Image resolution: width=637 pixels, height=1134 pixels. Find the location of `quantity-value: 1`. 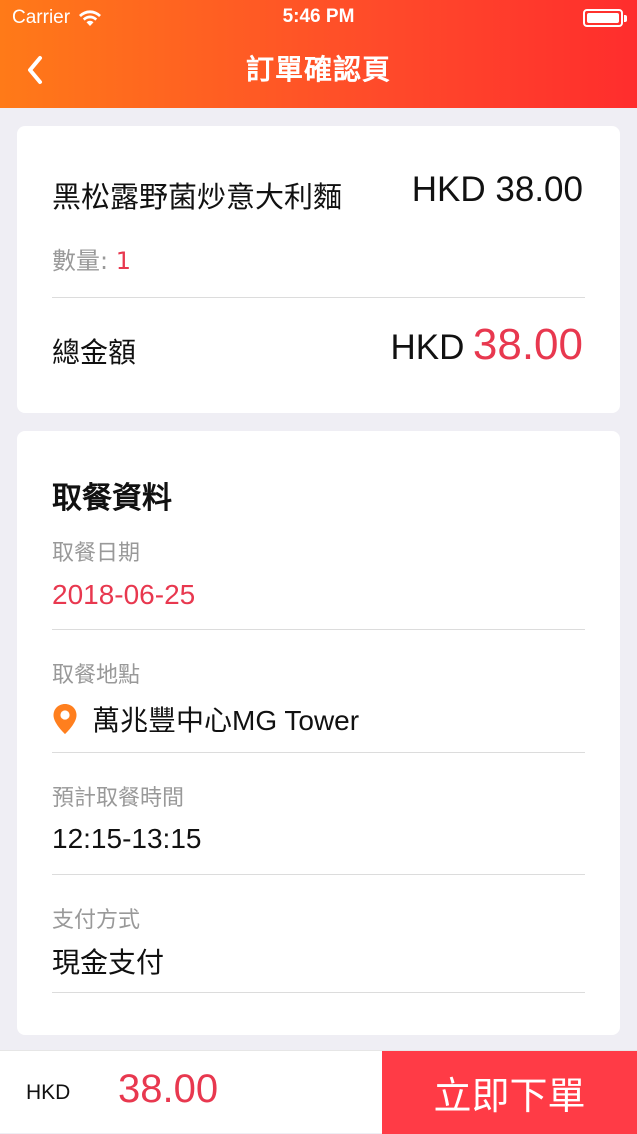

quantity-value: 1 is located at coordinates (123, 261).